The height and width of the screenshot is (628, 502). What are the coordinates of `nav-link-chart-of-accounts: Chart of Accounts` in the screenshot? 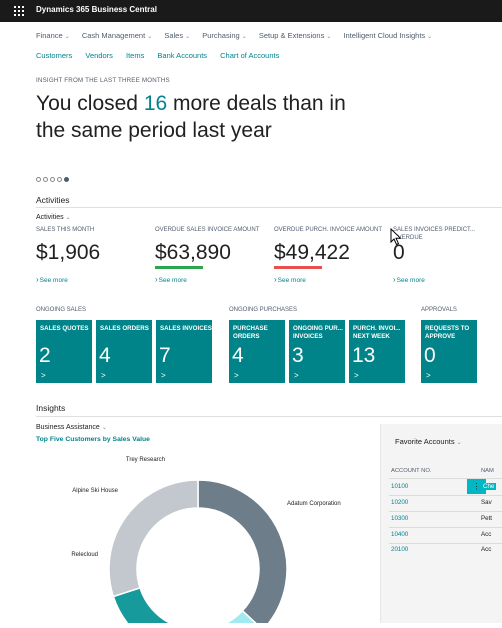 It's located at (249, 55).